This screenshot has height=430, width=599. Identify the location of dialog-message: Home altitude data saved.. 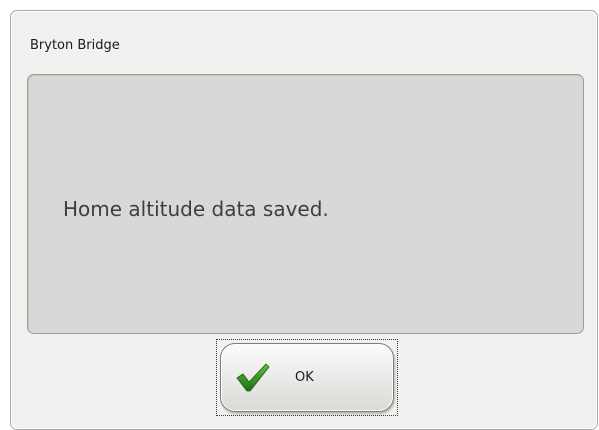
(196, 209).